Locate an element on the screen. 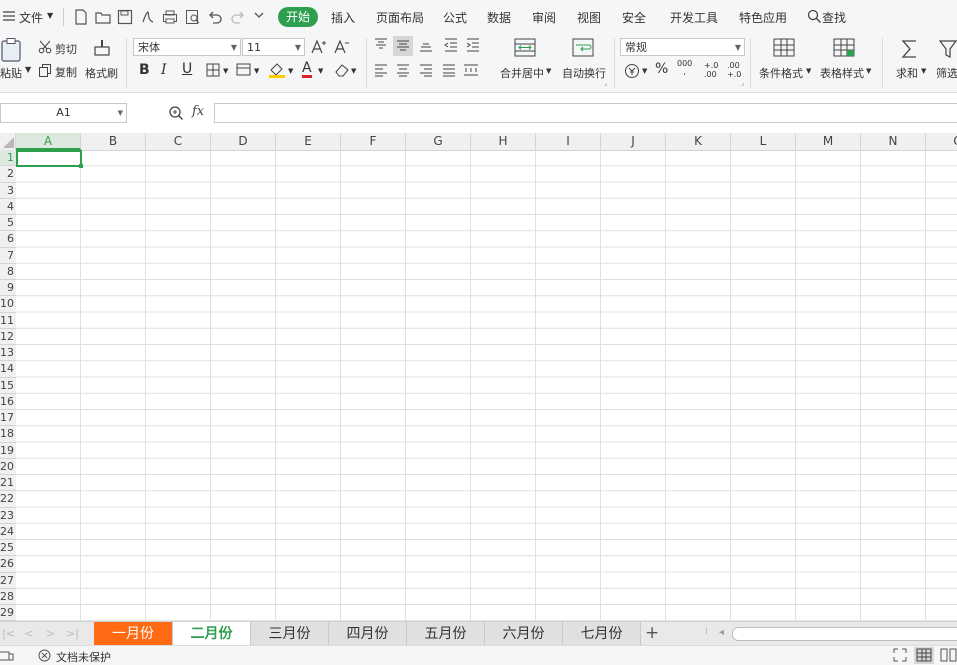 The width and height of the screenshot is (957, 665). align-left-icon is located at coordinates (382, 71).